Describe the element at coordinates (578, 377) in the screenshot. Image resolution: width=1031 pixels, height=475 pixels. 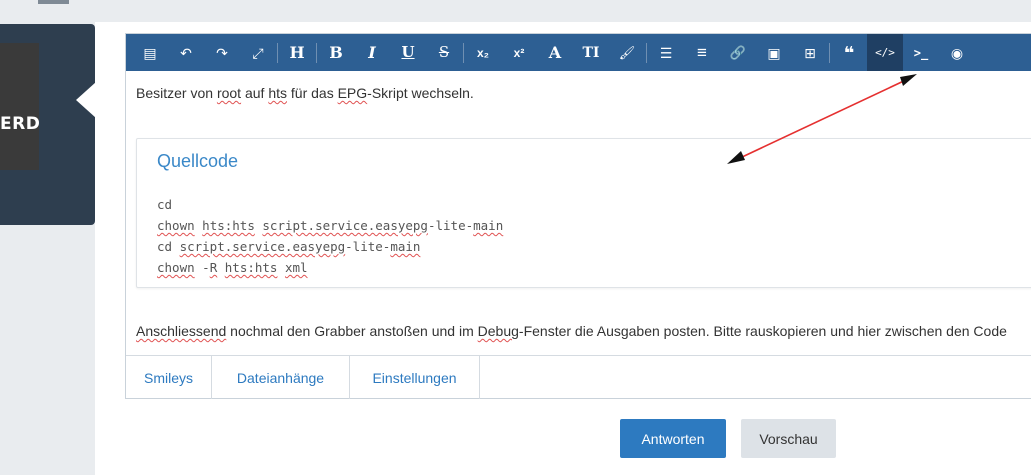
I see `editor-tabs: Smileys Dateianhänge Einstellungen` at that location.